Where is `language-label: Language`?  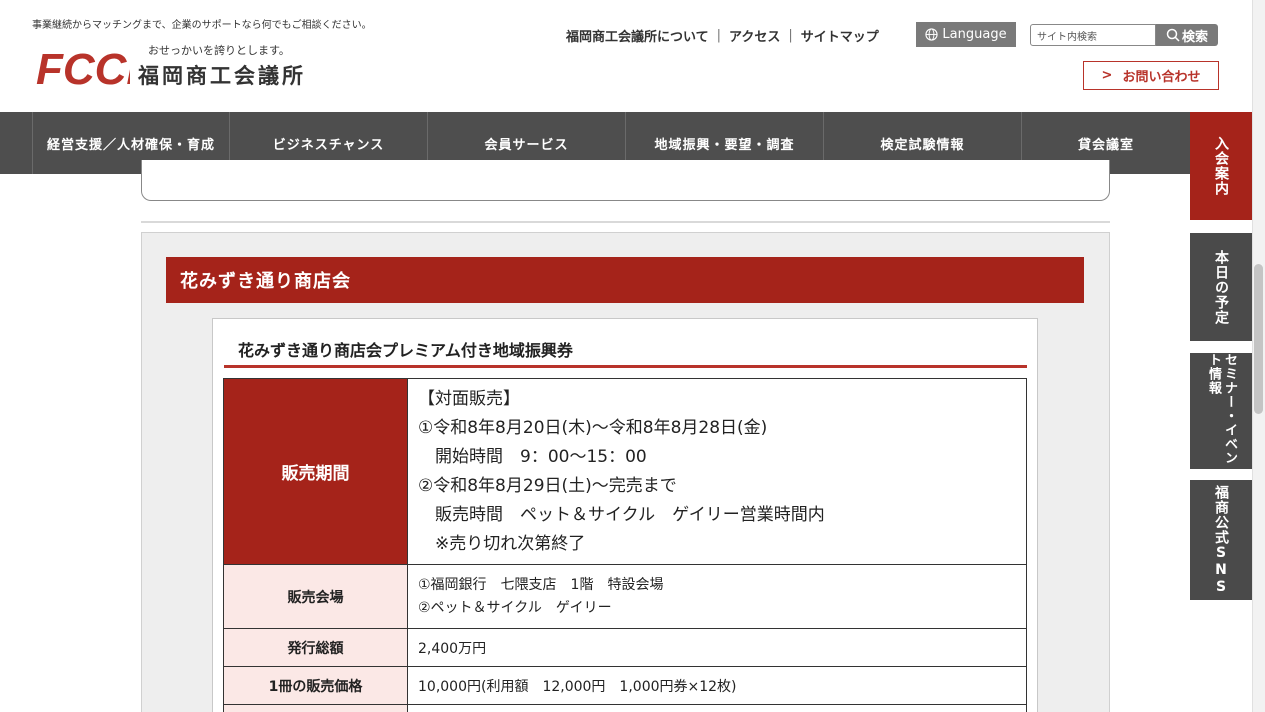
language-label: Language is located at coordinates (974, 34).